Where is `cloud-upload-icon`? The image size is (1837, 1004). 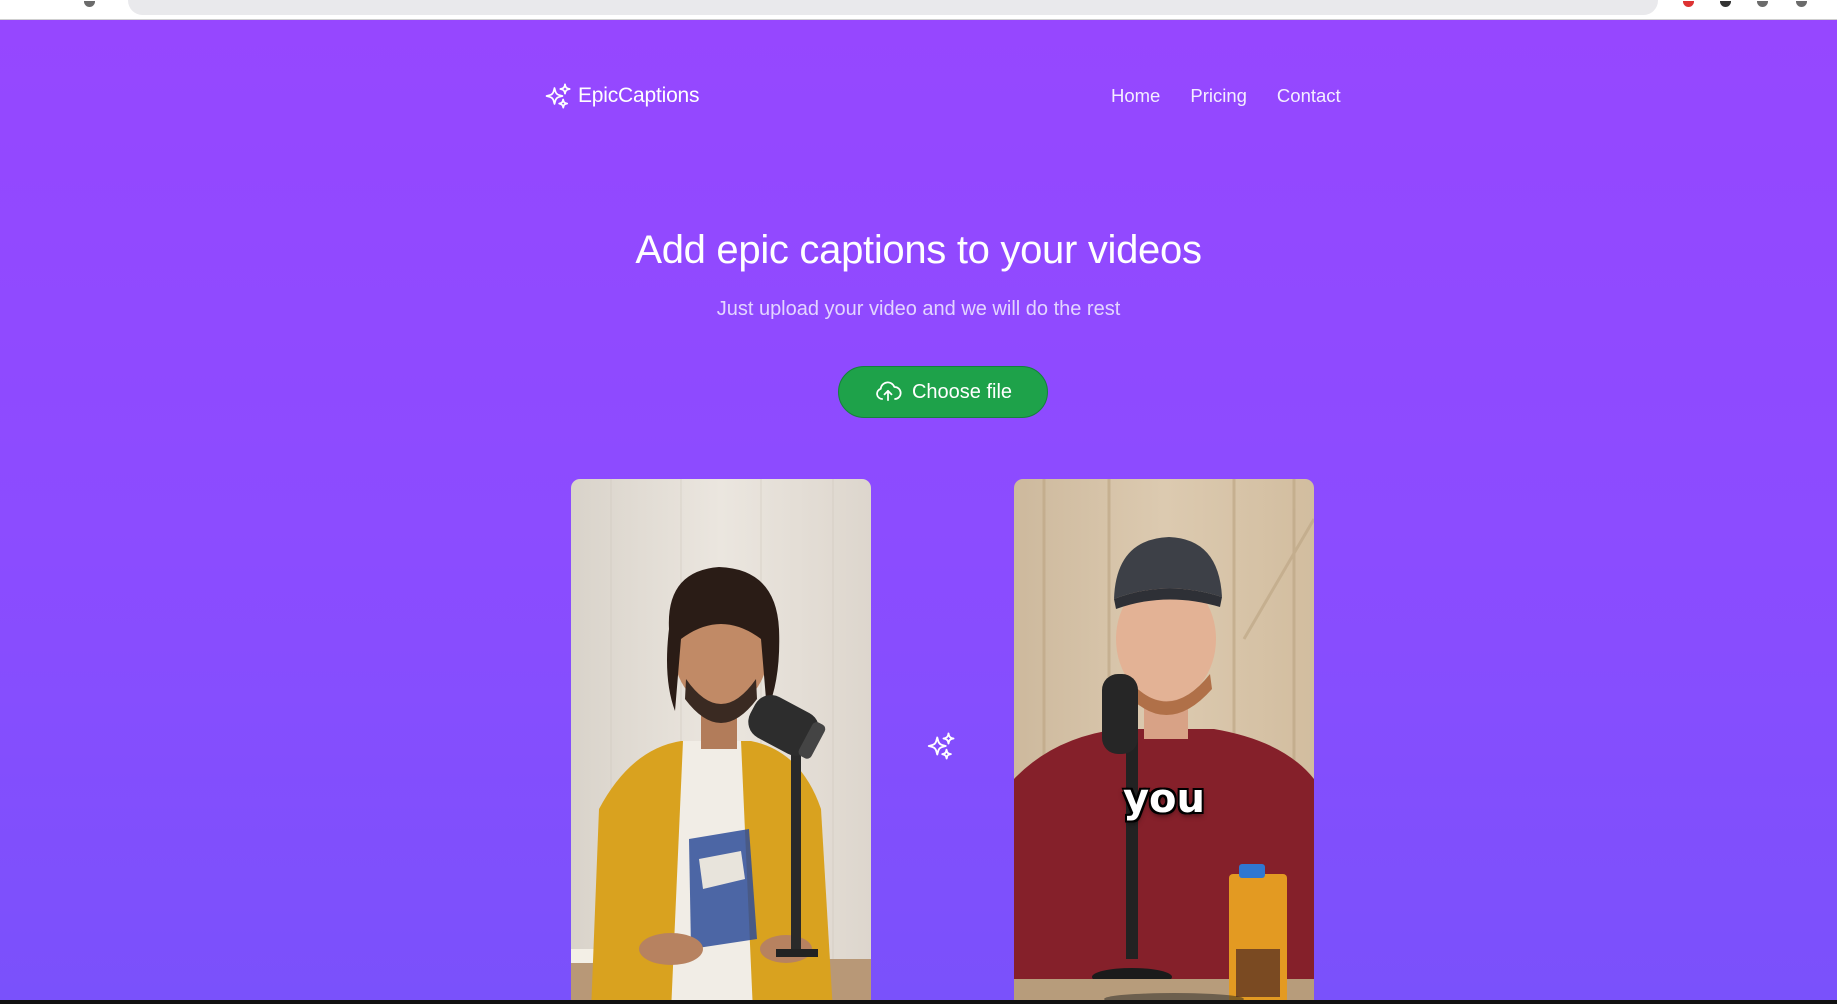
cloud-upload-icon is located at coordinates (889, 391).